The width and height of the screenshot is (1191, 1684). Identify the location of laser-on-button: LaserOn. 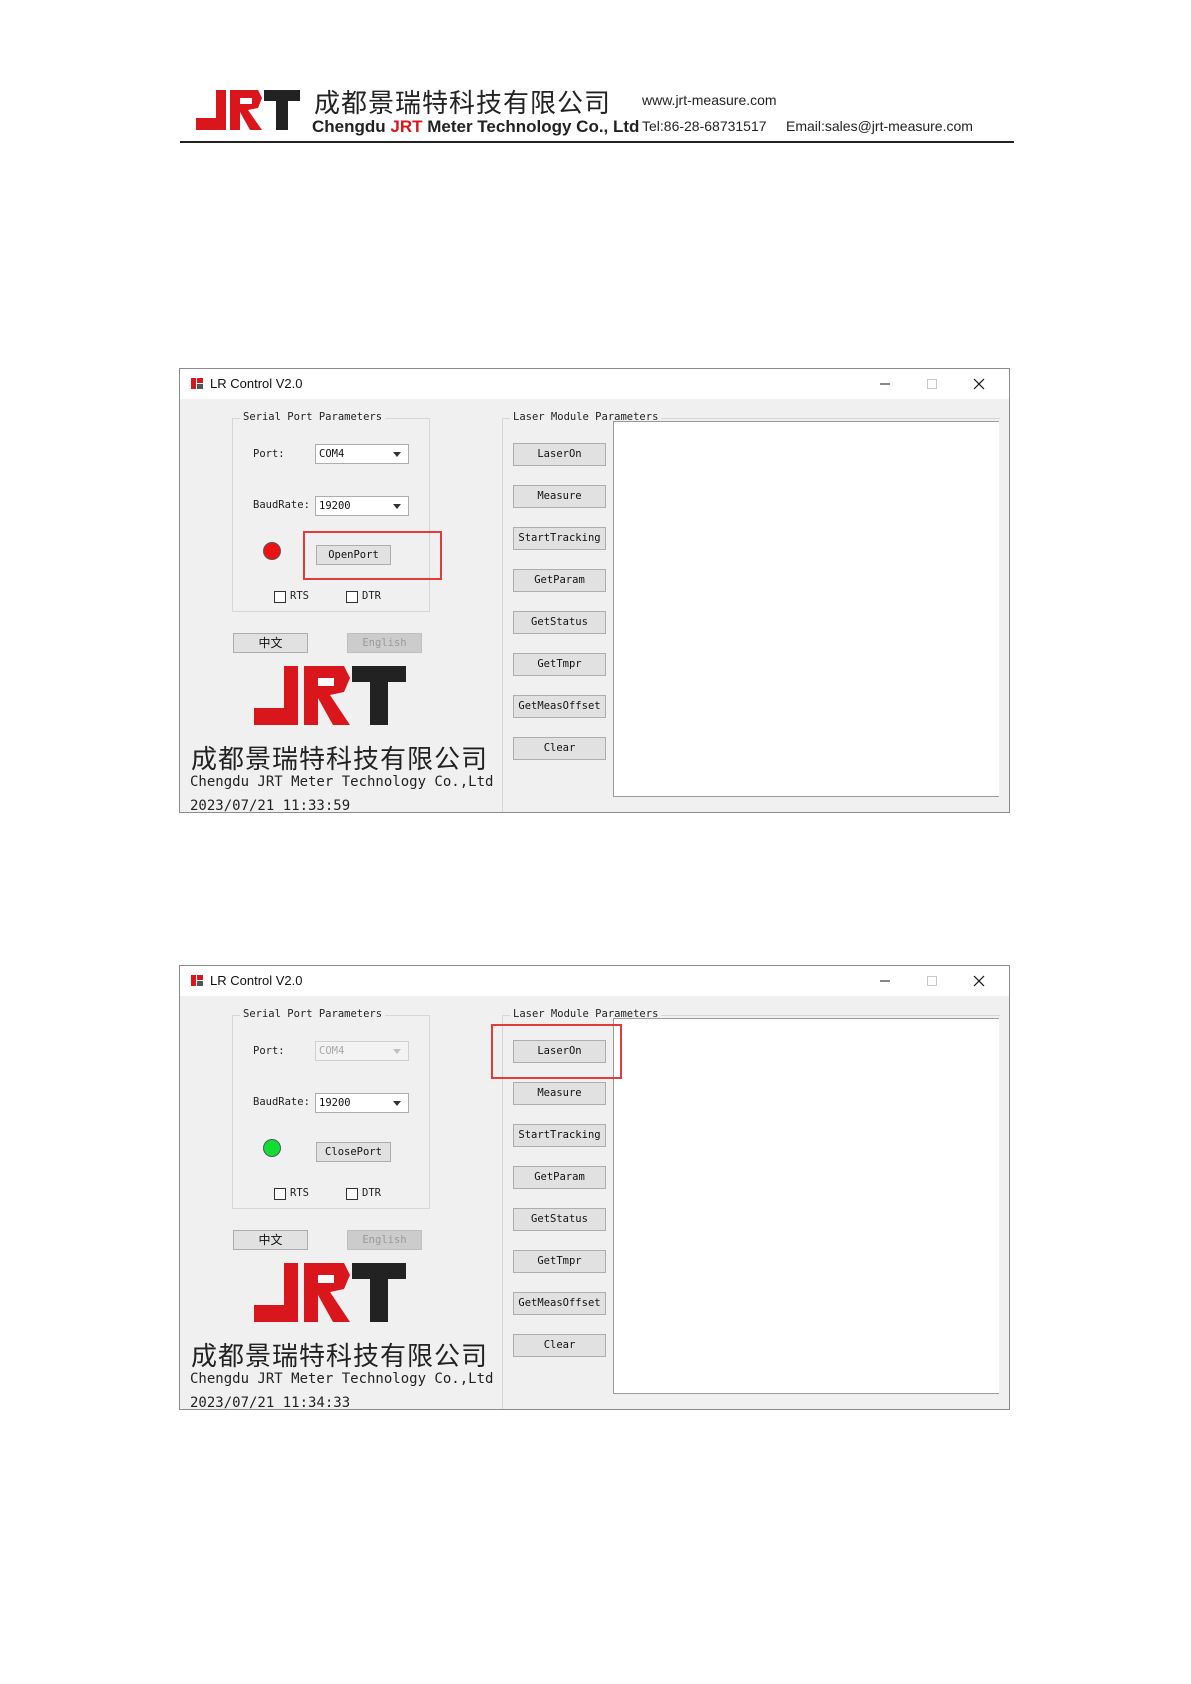
(559, 454).